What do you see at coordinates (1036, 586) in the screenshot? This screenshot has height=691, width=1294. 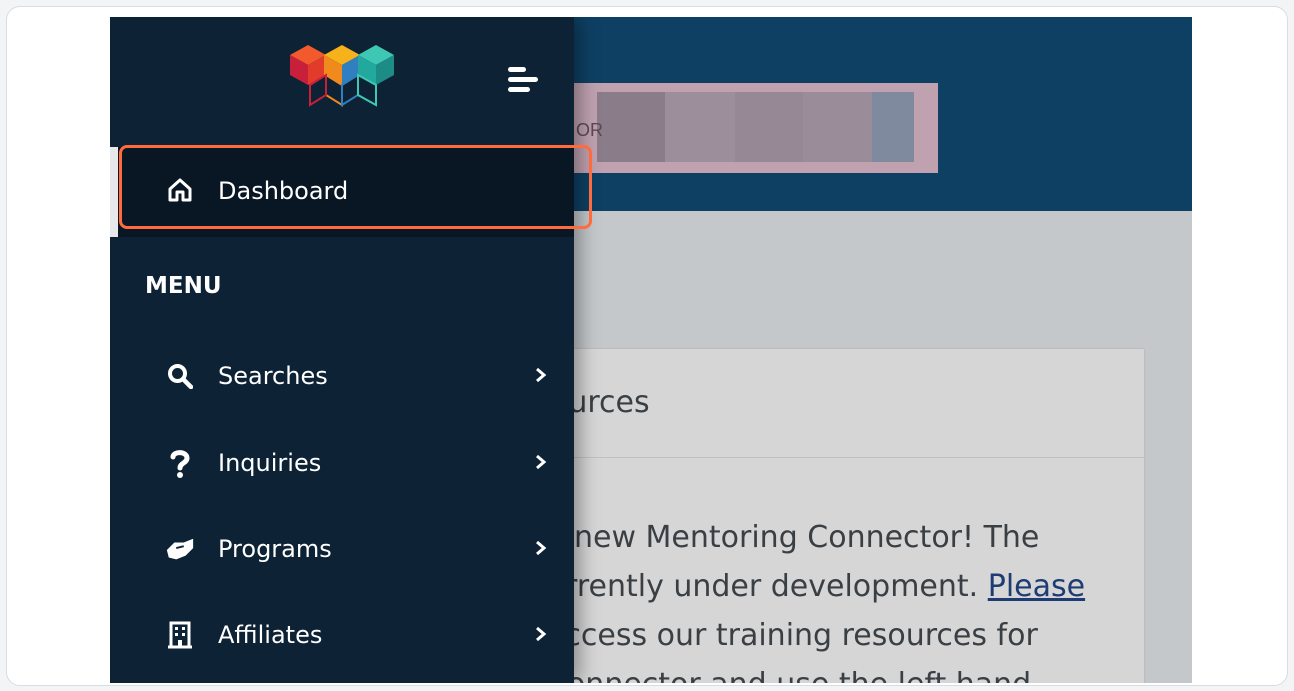 I see `please-link: Please` at bounding box center [1036, 586].